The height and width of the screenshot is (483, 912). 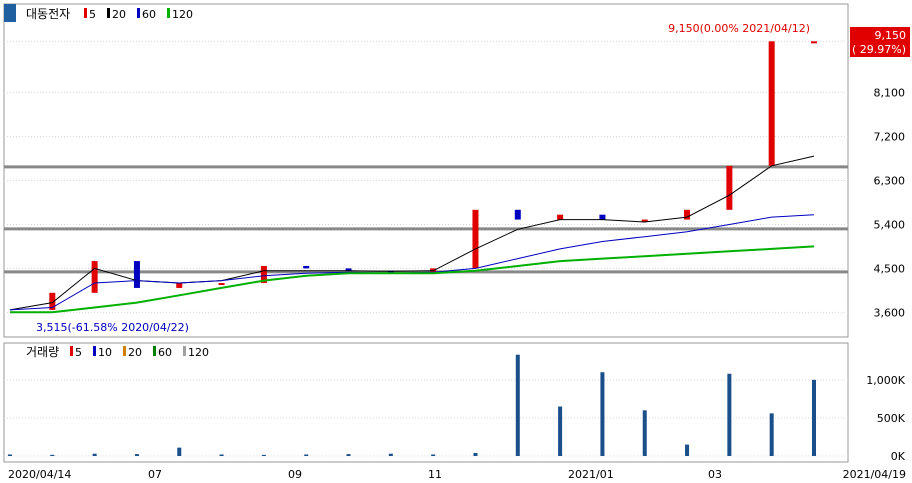 What do you see at coordinates (715, 474) in the screenshot?
I see `x-tick-label: 03` at bounding box center [715, 474].